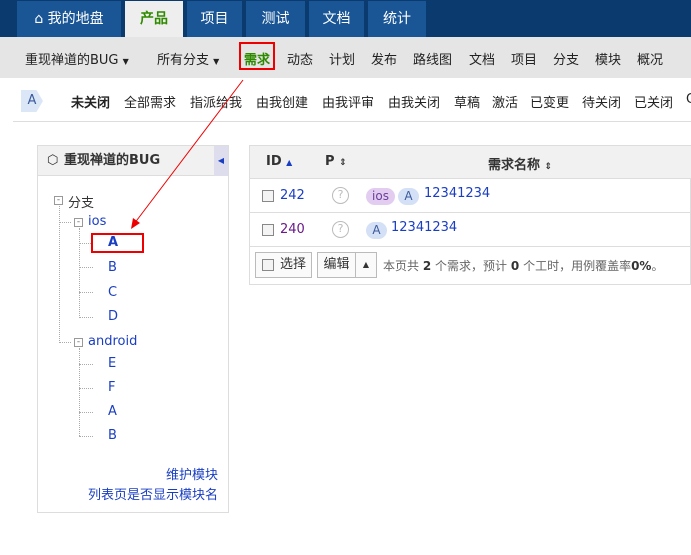  What do you see at coordinates (187, 154) in the screenshot?
I see `annotation-arrow` at bounding box center [187, 154].